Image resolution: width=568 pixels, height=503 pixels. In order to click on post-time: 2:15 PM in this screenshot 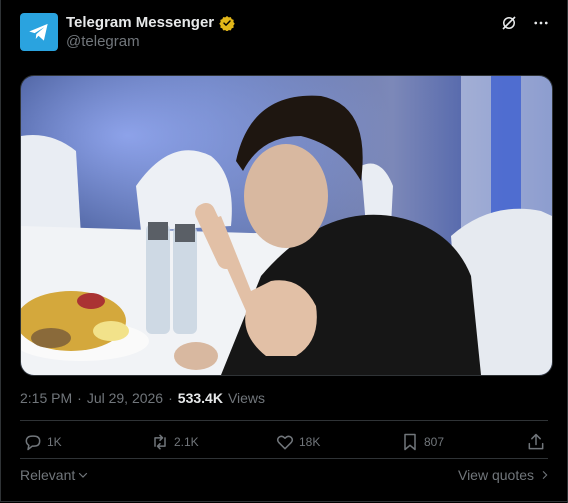, I will do `click(46, 398)`.